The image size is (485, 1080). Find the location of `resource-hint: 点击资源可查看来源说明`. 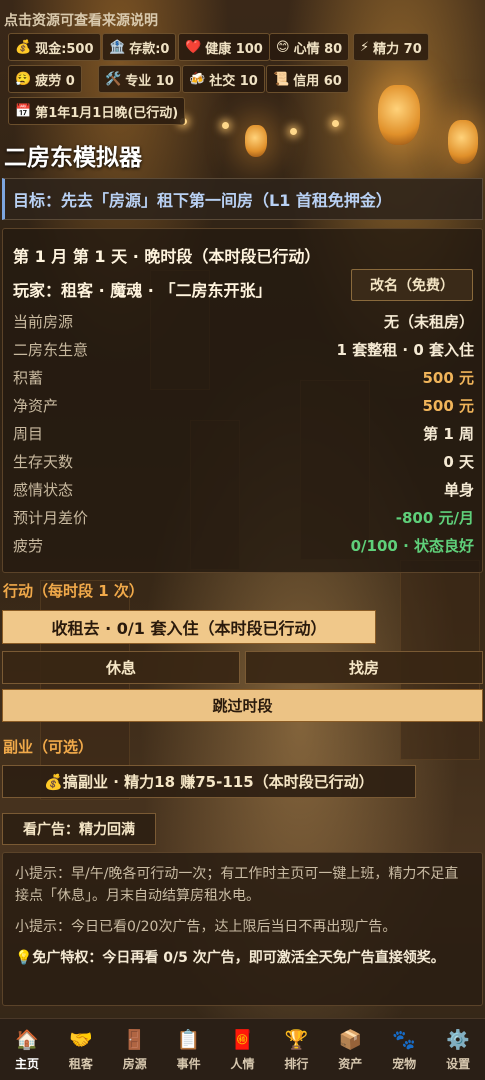

resource-hint: 点击资源可查看来源说明 is located at coordinates (81, 21).